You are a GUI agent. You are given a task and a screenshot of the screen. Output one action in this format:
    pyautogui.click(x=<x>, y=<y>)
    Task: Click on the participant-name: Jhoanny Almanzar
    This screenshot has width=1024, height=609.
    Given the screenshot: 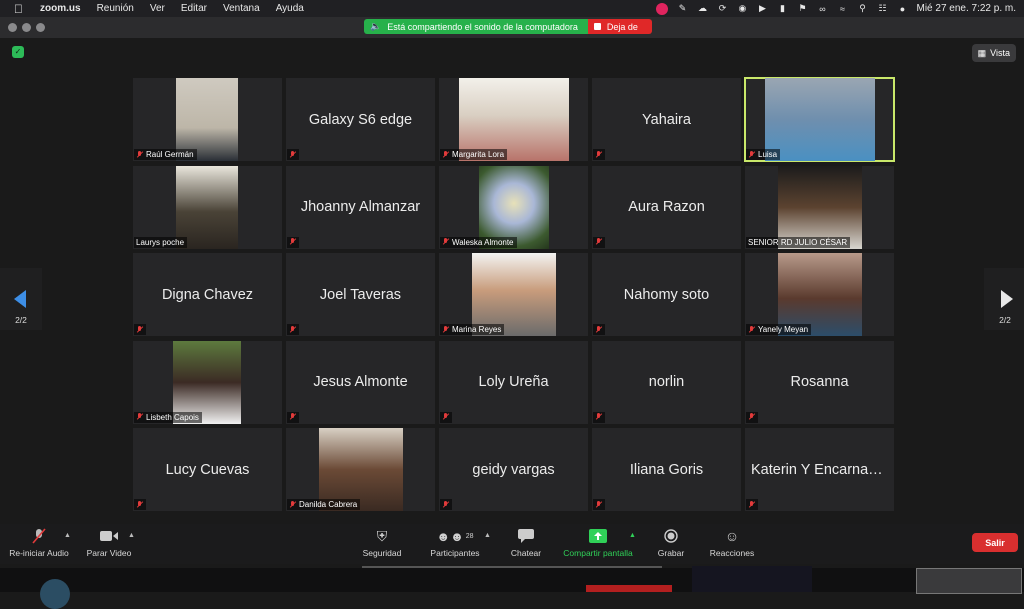 What is the action you would take?
    pyautogui.click(x=360, y=207)
    